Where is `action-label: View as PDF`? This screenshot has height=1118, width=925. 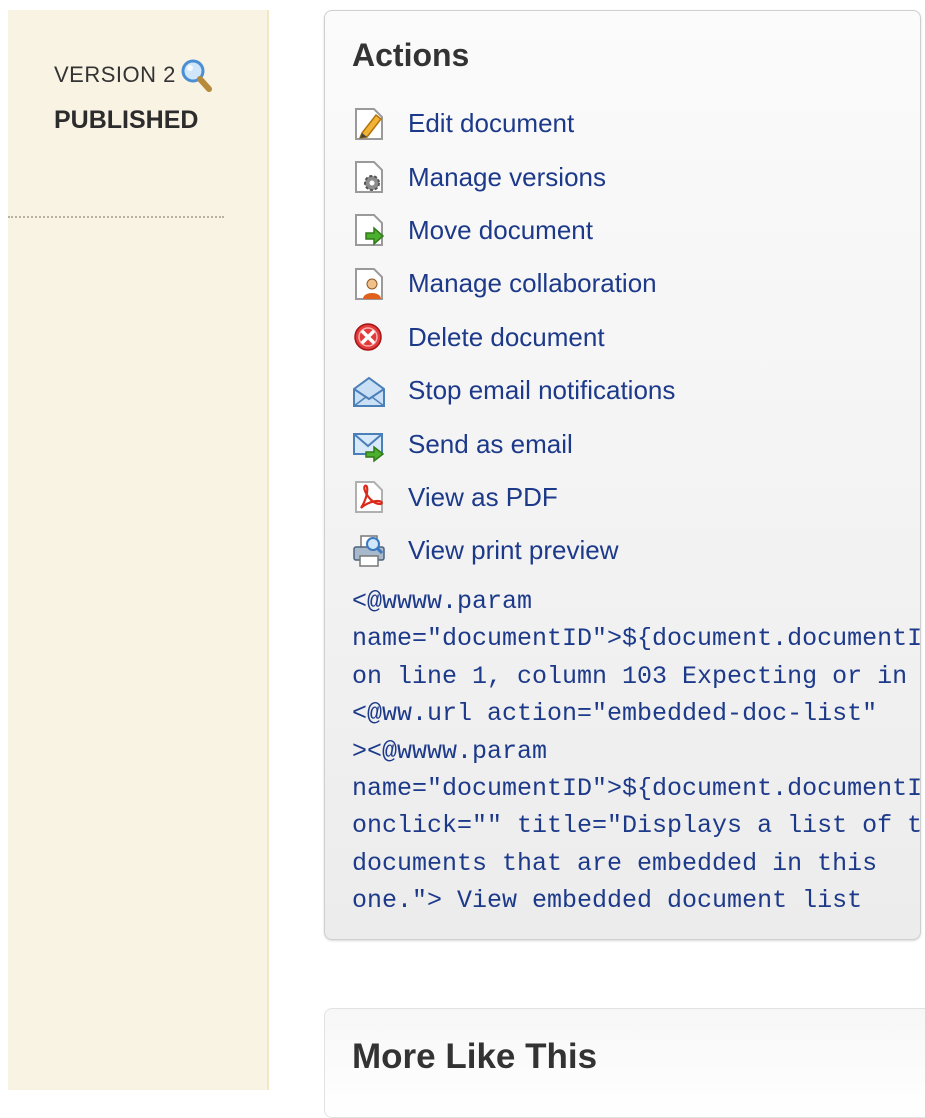
action-label: View as PDF is located at coordinates (483, 496).